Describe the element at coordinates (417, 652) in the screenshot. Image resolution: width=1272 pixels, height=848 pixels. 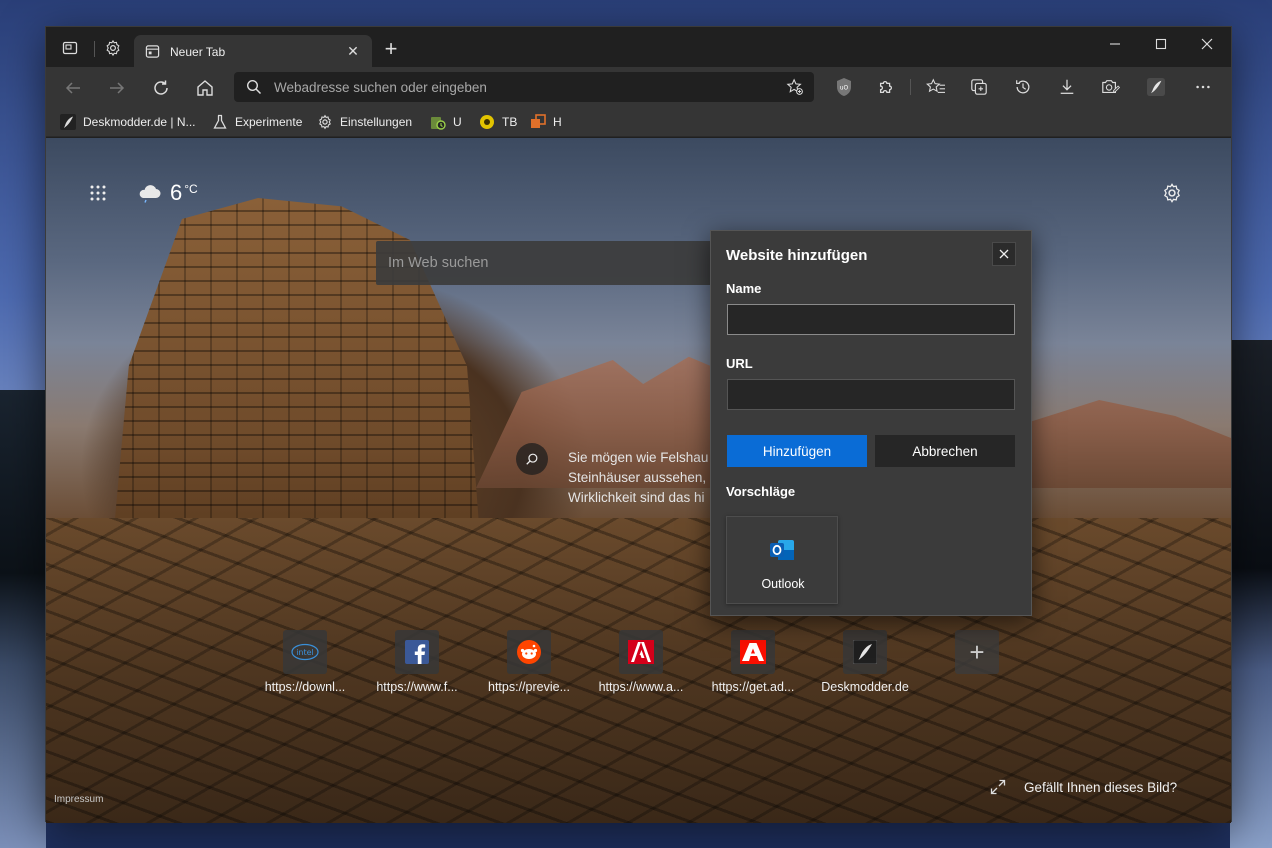
I see `facebook-icon` at that location.